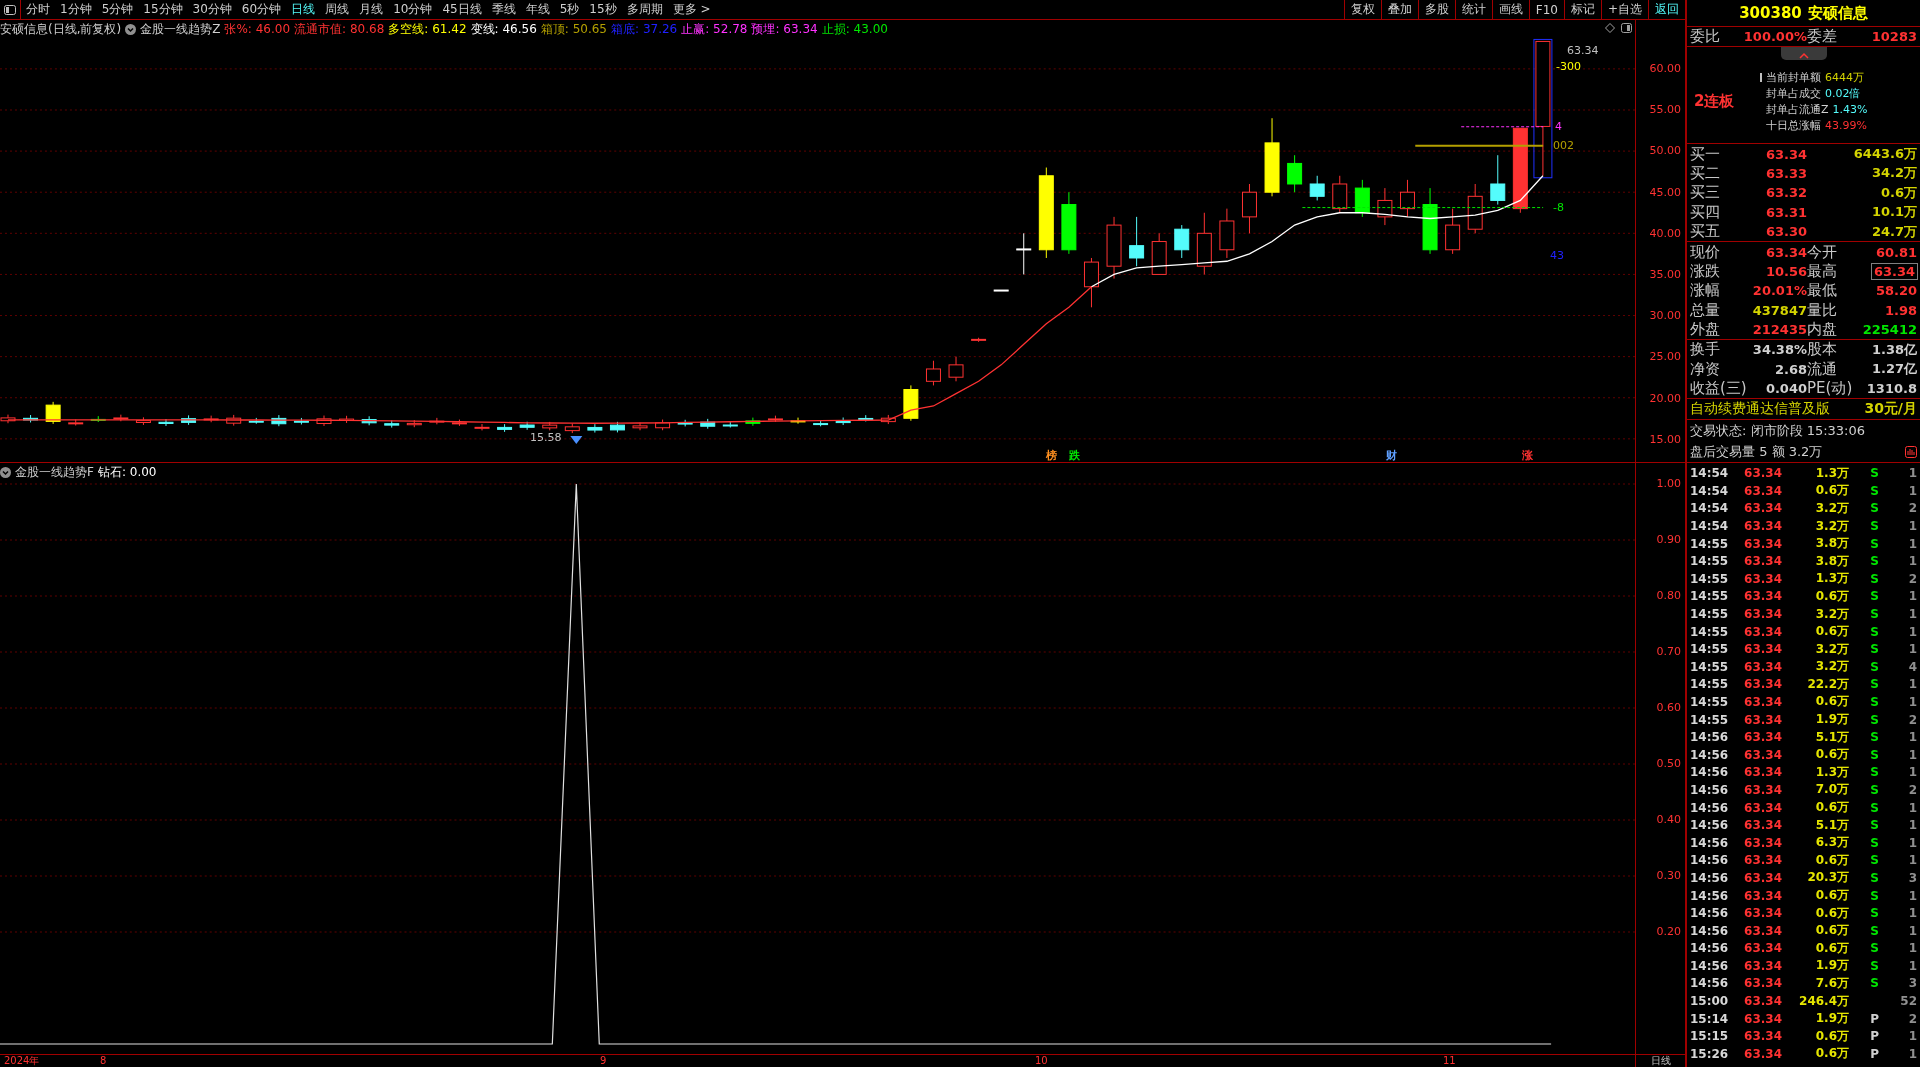 This screenshot has height=1067, width=1920. Describe the element at coordinates (413, 9) in the screenshot. I see `period-tab: 10分钟` at that location.